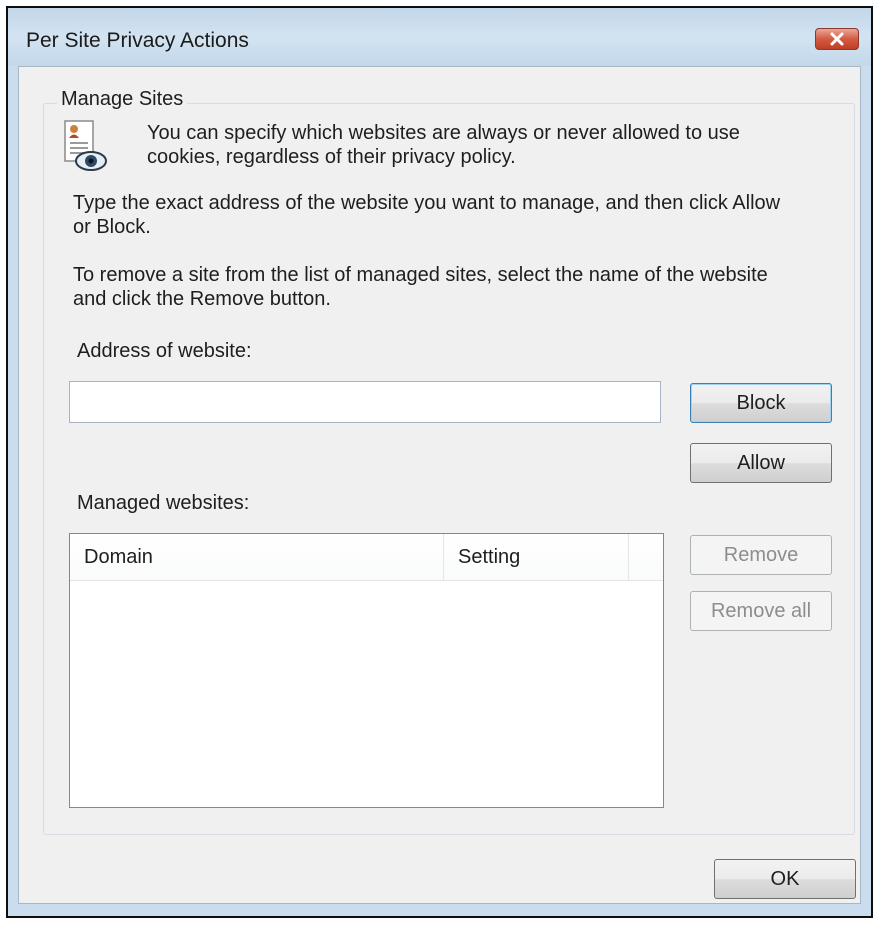 This screenshot has width=879, height=930. I want to click on address-field, so click(365, 402).